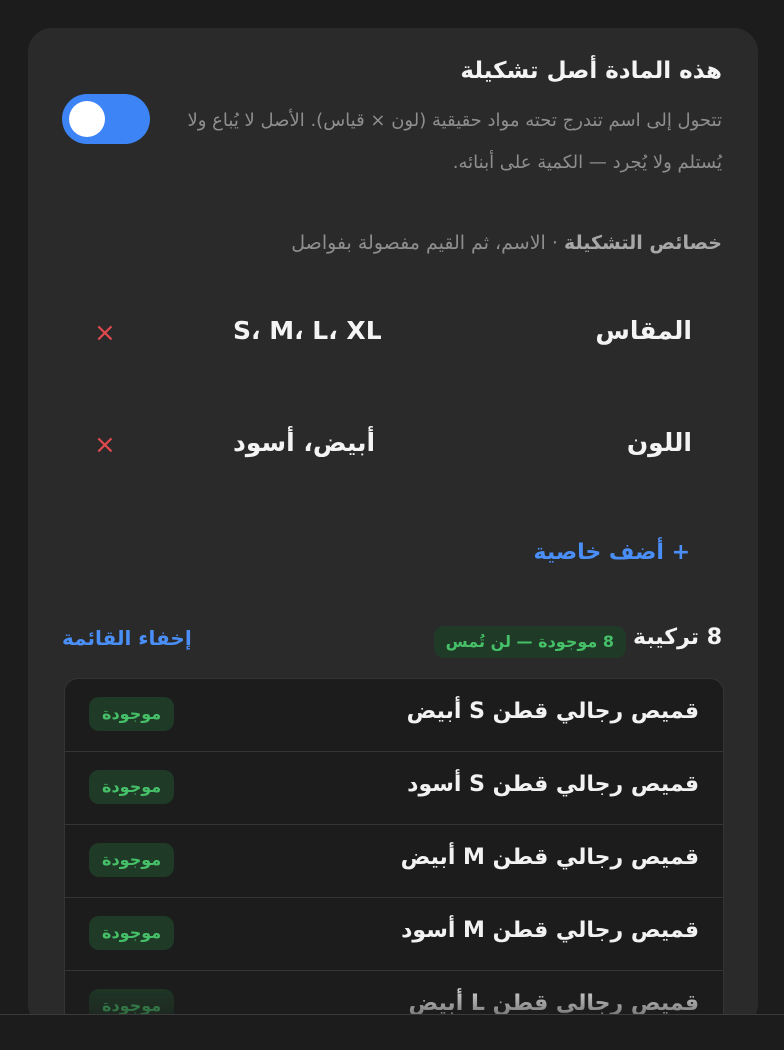 The width and height of the screenshot is (784, 1050). Describe the element at coordinates (659, 442) in the screenshot. I see `property-name: اللون` at that location.